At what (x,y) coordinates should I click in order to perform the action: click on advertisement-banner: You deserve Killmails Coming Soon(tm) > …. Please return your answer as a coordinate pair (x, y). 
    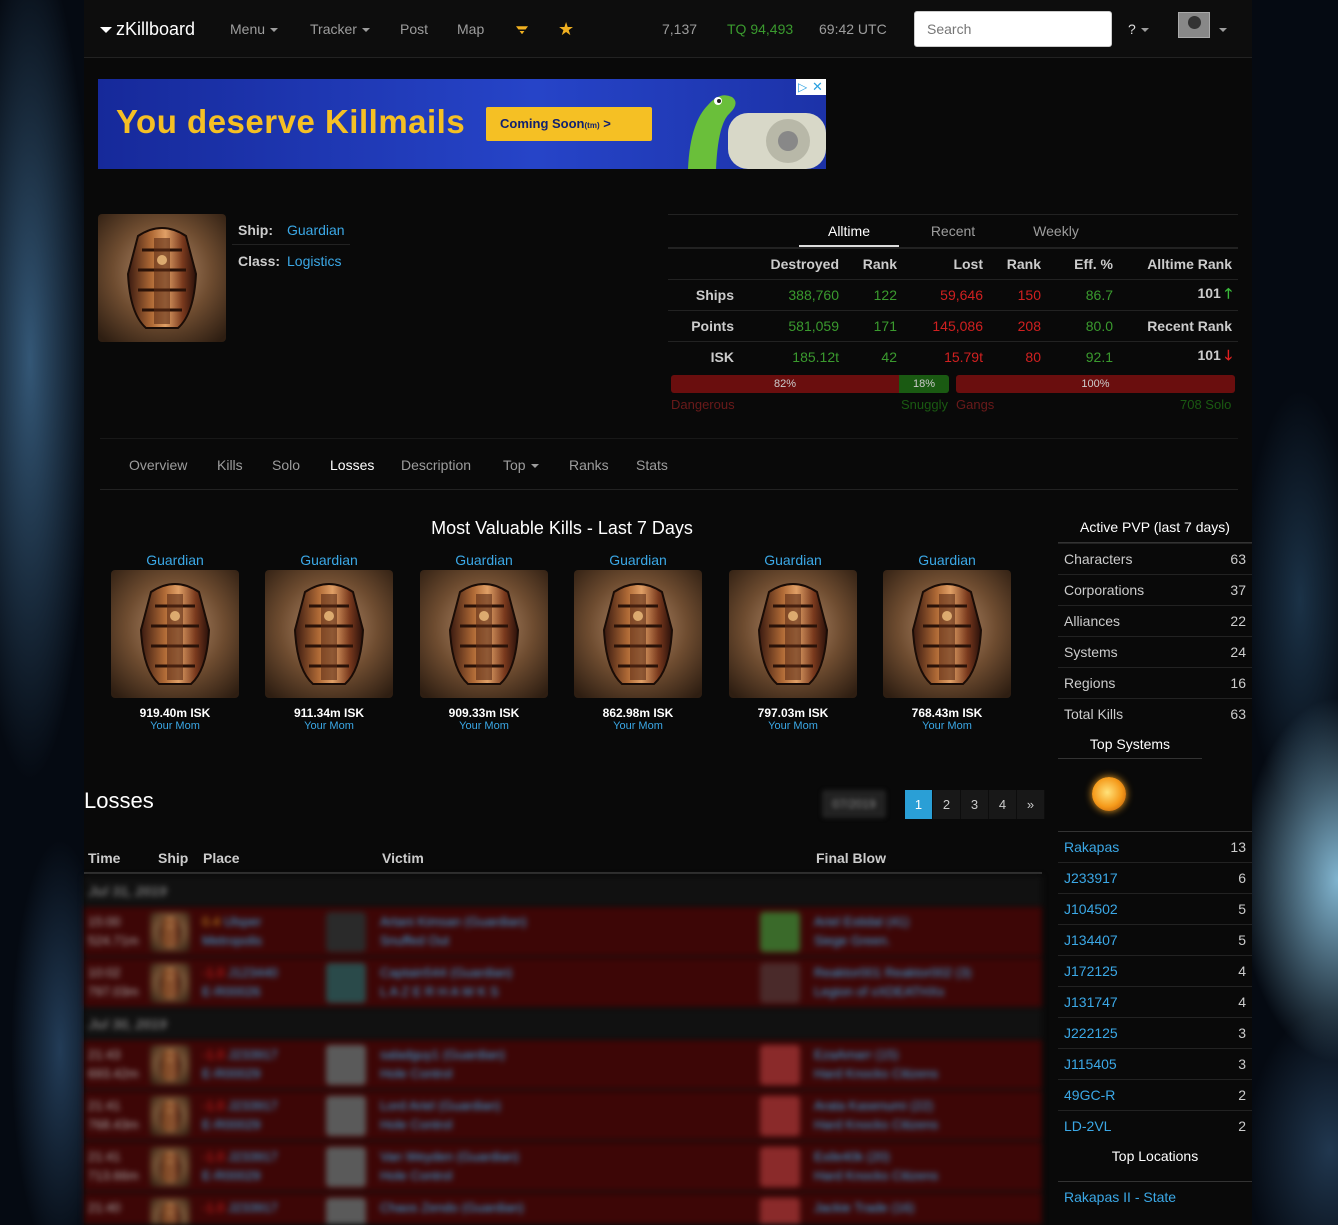
    Looking at the image, I should click on (462, 124).